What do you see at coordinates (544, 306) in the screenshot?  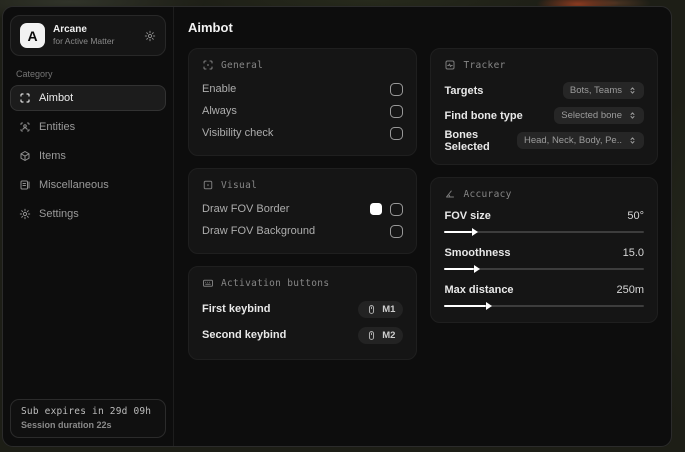 I see `max-distance-slider` at bounding box center [544, 306].